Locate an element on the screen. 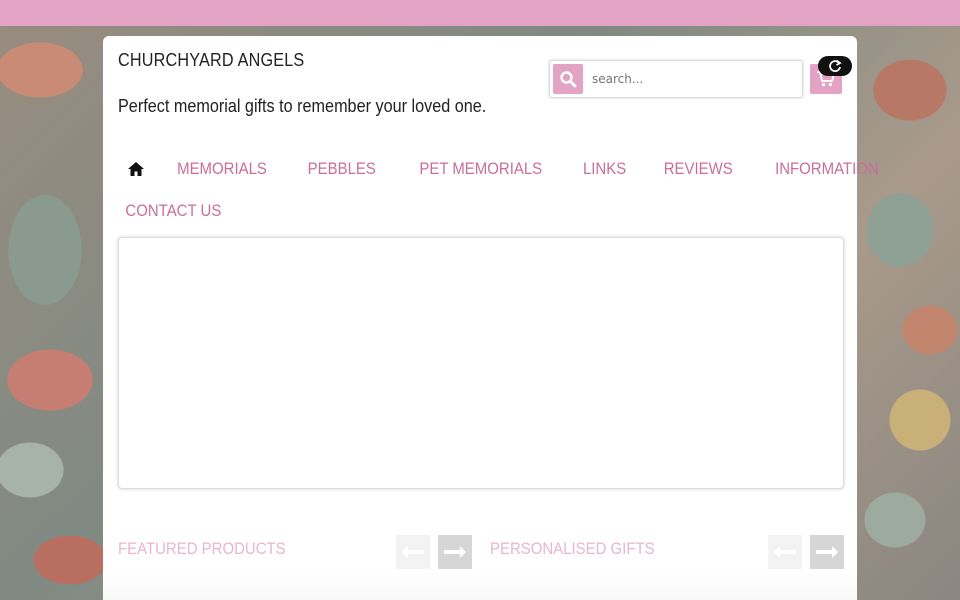 The width and height of the screenshot is (960, 600). personalised-prev-button is located at coordinates (785, 552).